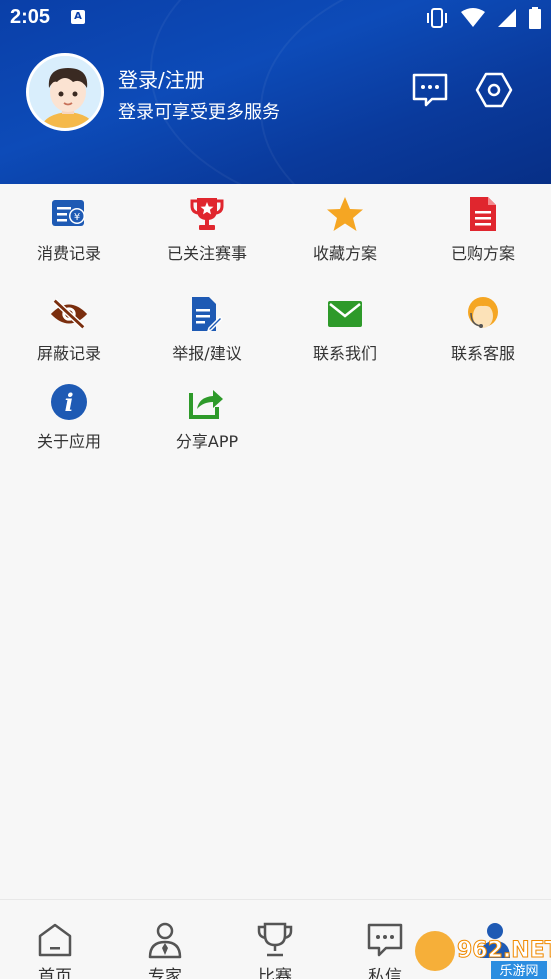 The image size is (551, 979). I want to click on status-icons, so click(483, 18).